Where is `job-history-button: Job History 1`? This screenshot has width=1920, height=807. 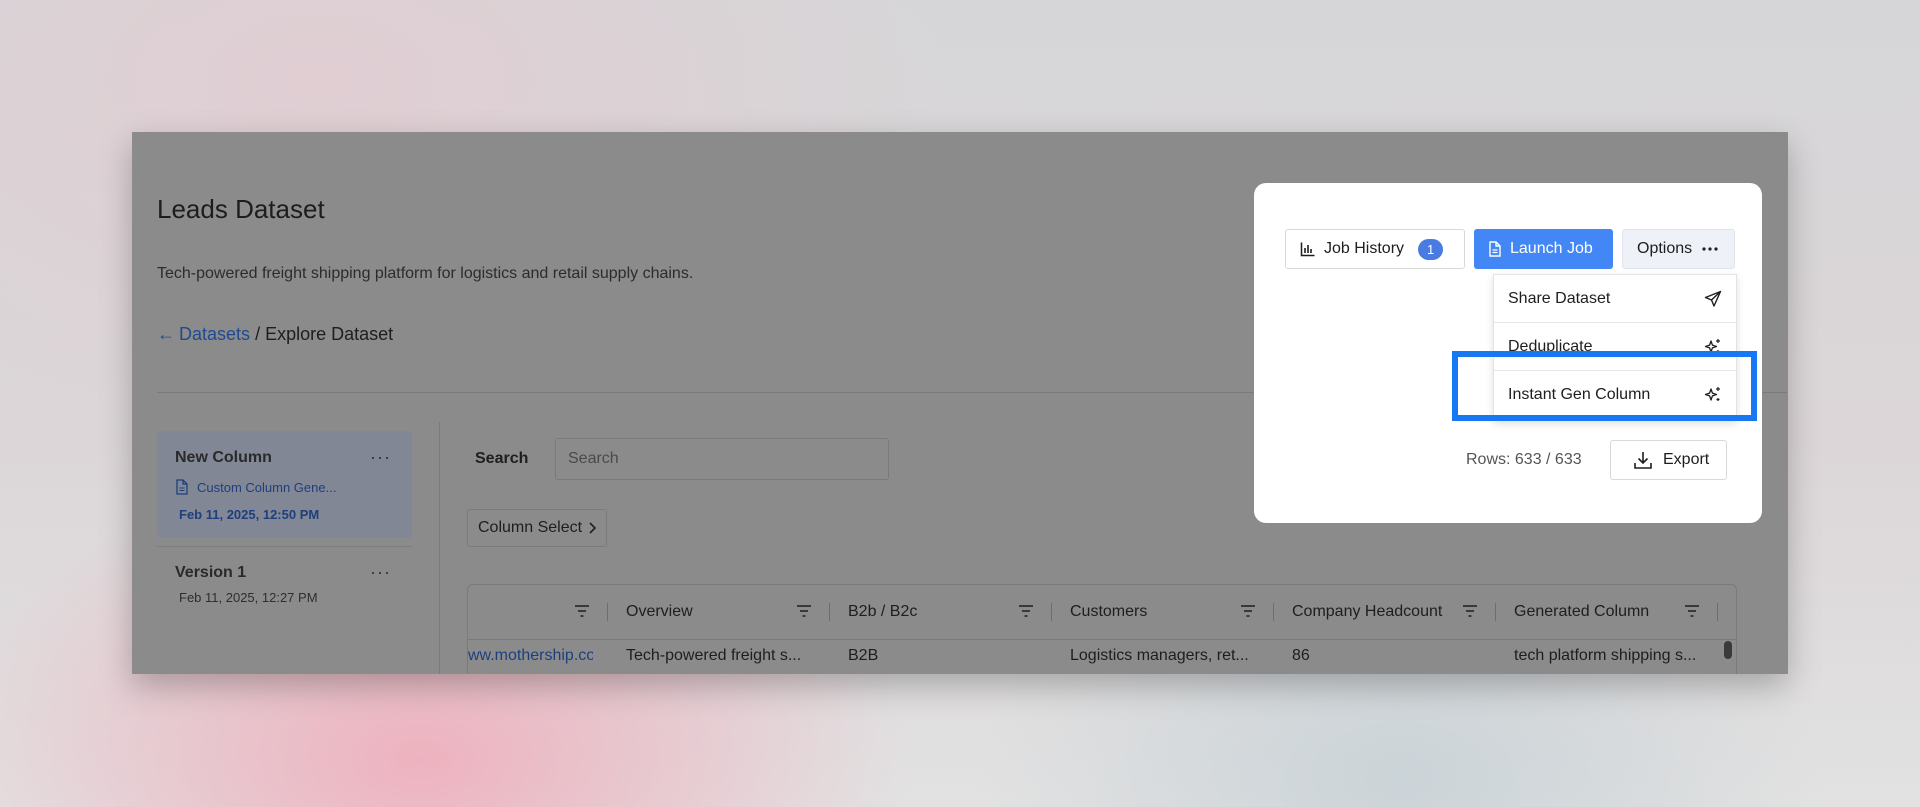
job-history-button: Job History 1 is located at coordinates (1375, 249).